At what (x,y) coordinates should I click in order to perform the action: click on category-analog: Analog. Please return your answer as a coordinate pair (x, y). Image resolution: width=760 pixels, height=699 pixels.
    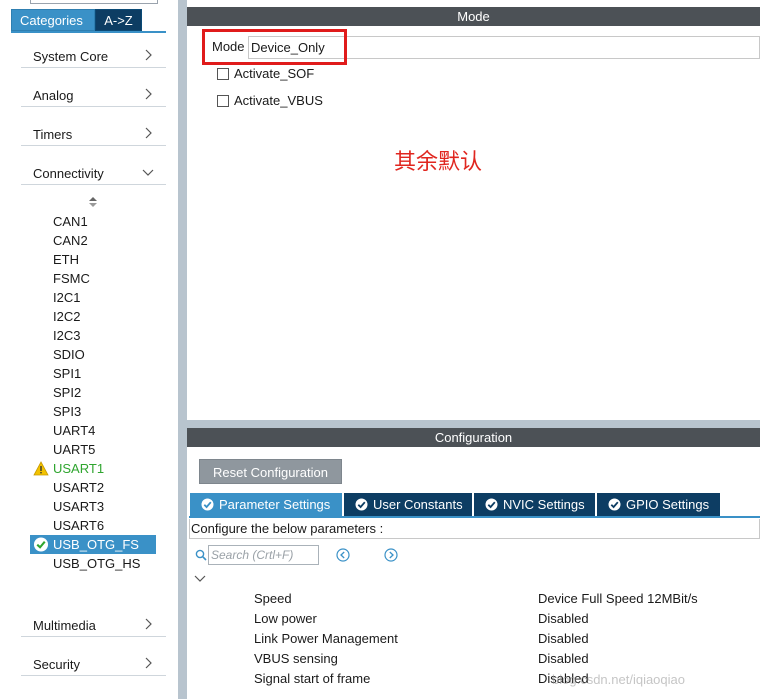
    Looking at the image, I should click on (93, 93).